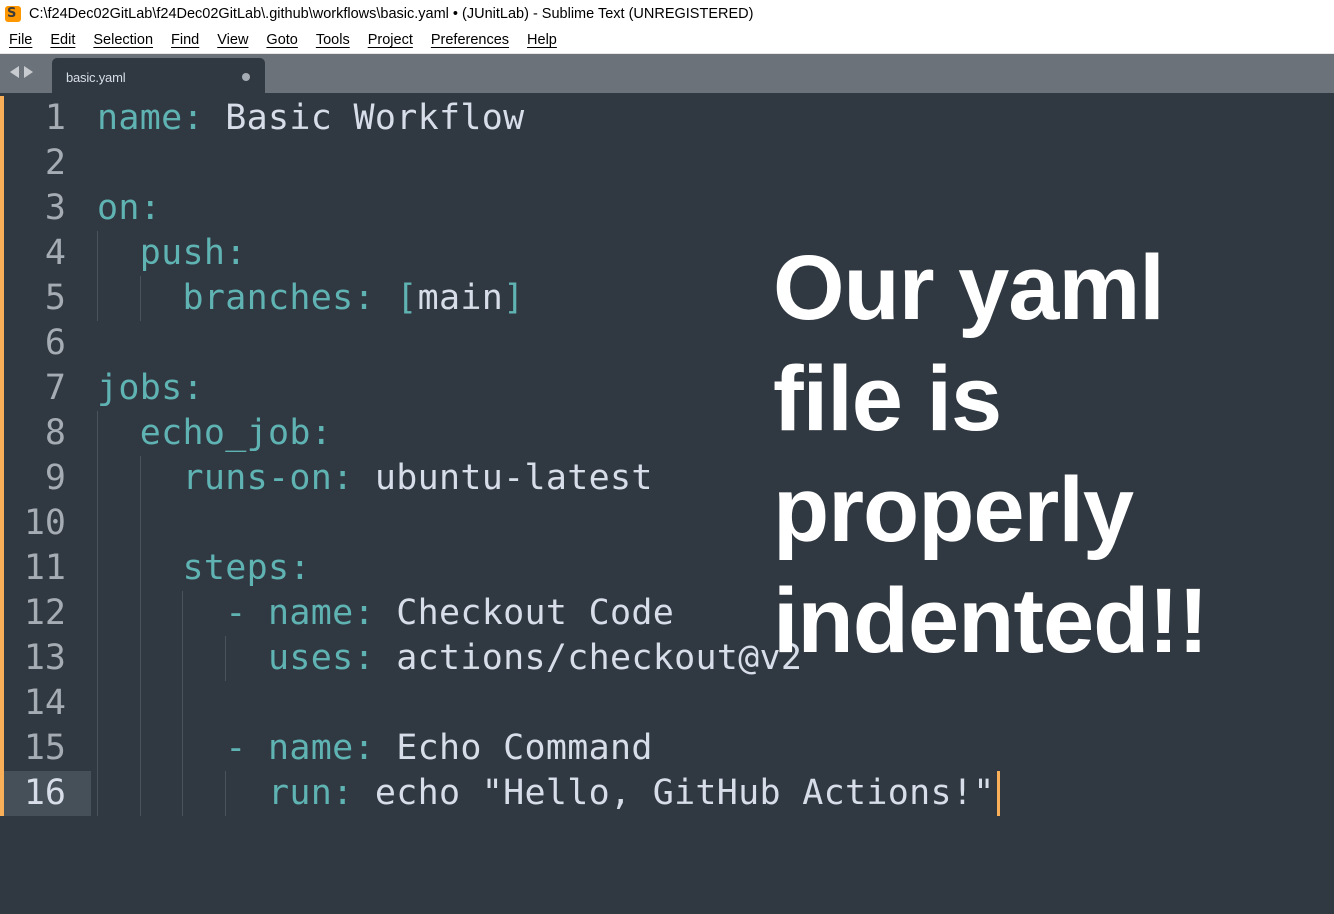 The width and height of the screenshot is (1334, 914). Describe the element at coordinates (667, 73) in the screenshot. I see `tab-bar: basic.yaml` at that location.